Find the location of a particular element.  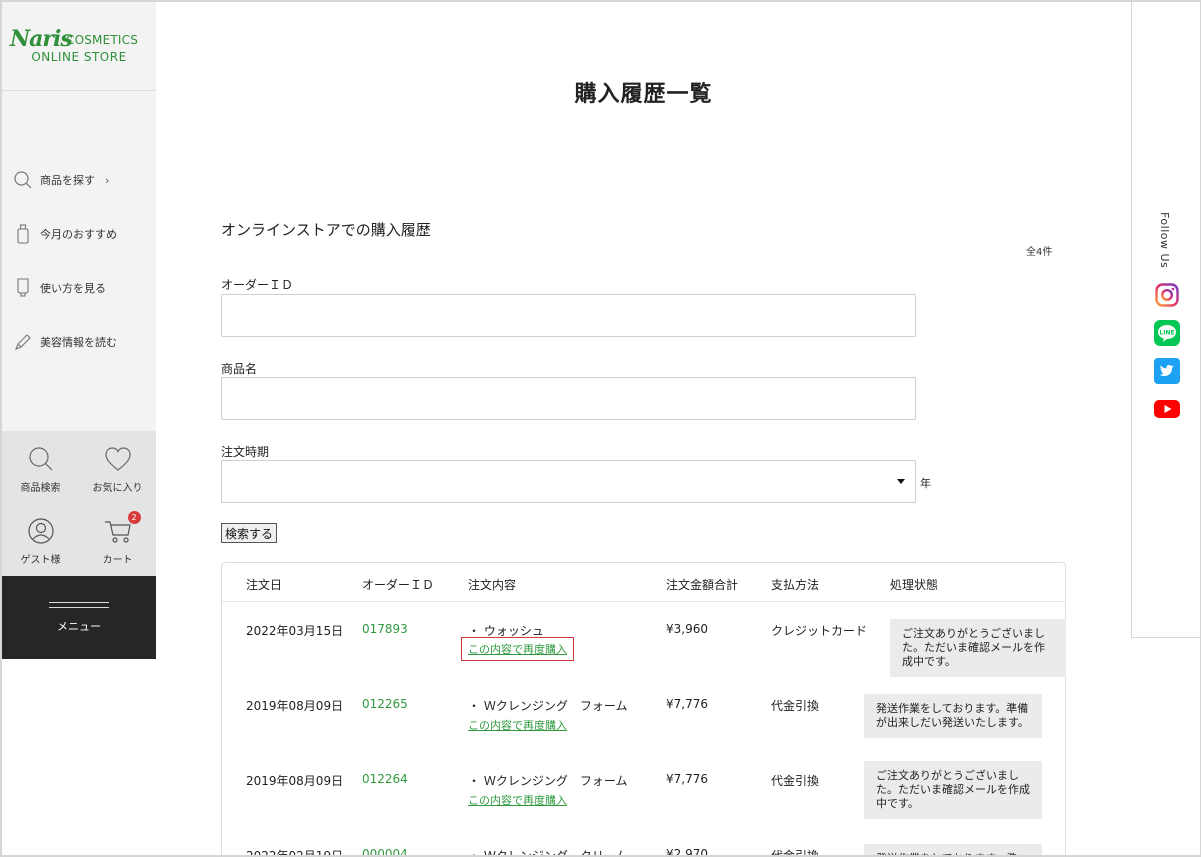

order-id-label: オーダーＩＤ is located at coordinates (257, 285).